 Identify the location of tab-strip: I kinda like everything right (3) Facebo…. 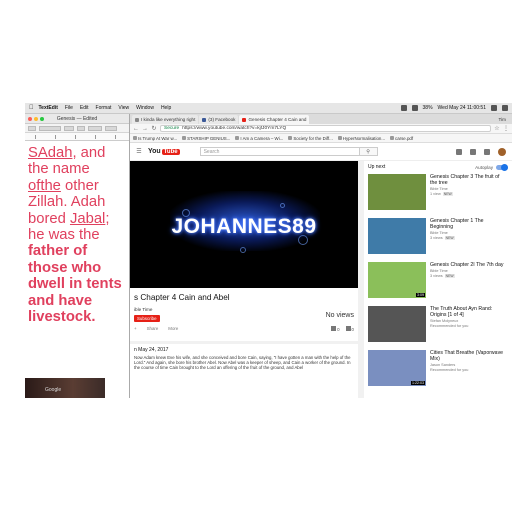
(321, 119).